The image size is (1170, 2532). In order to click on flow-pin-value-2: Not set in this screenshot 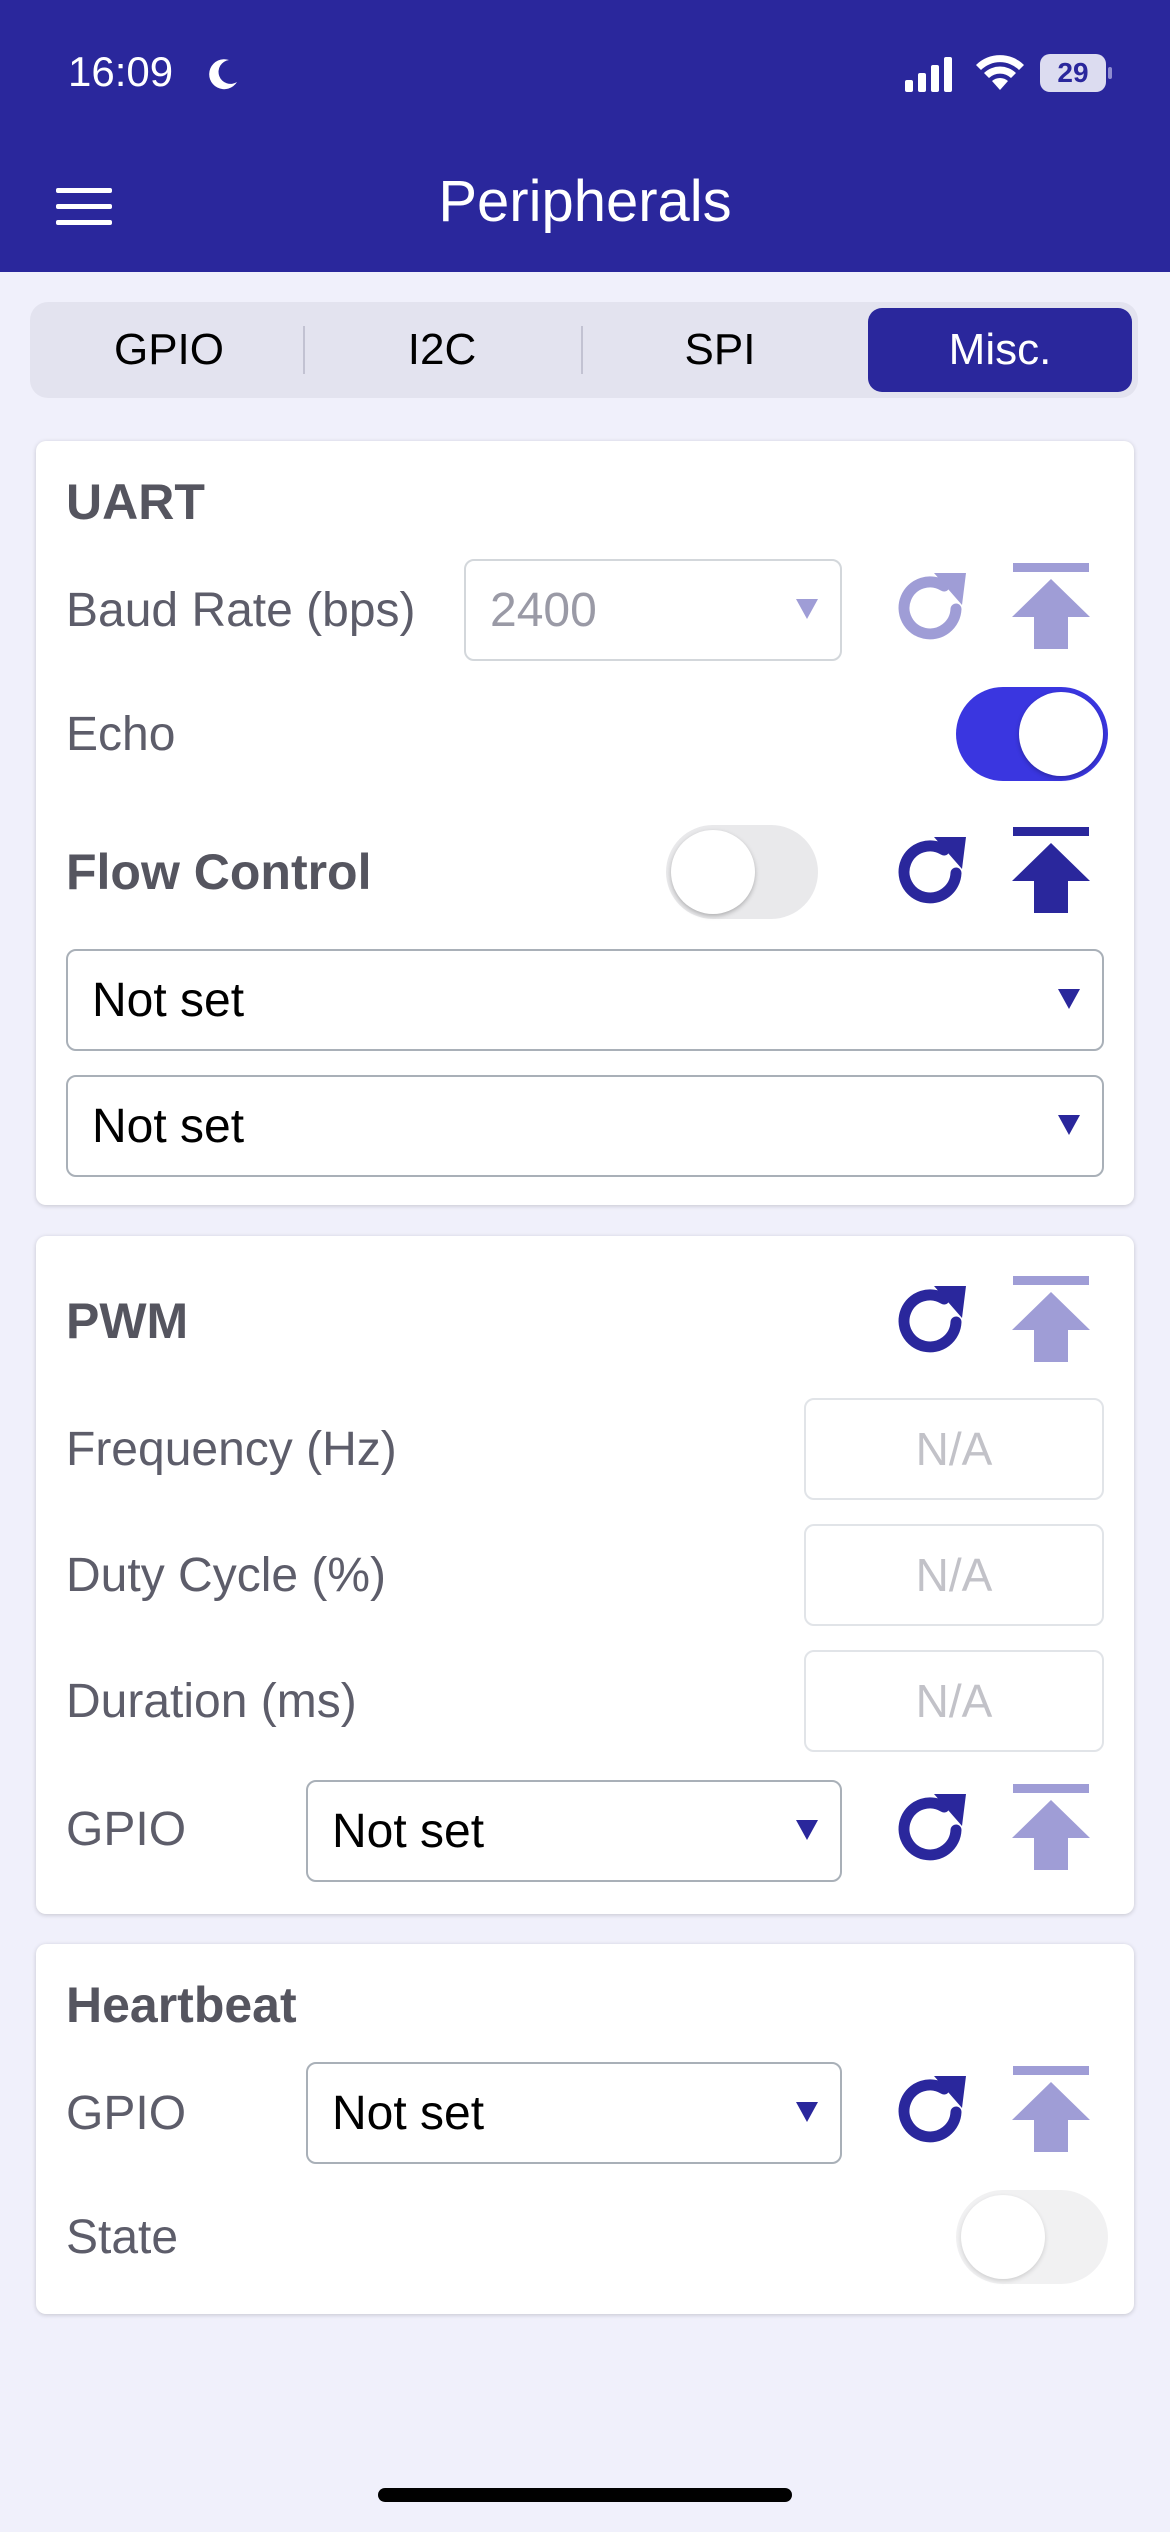, I will do `click(168, 1126)`.